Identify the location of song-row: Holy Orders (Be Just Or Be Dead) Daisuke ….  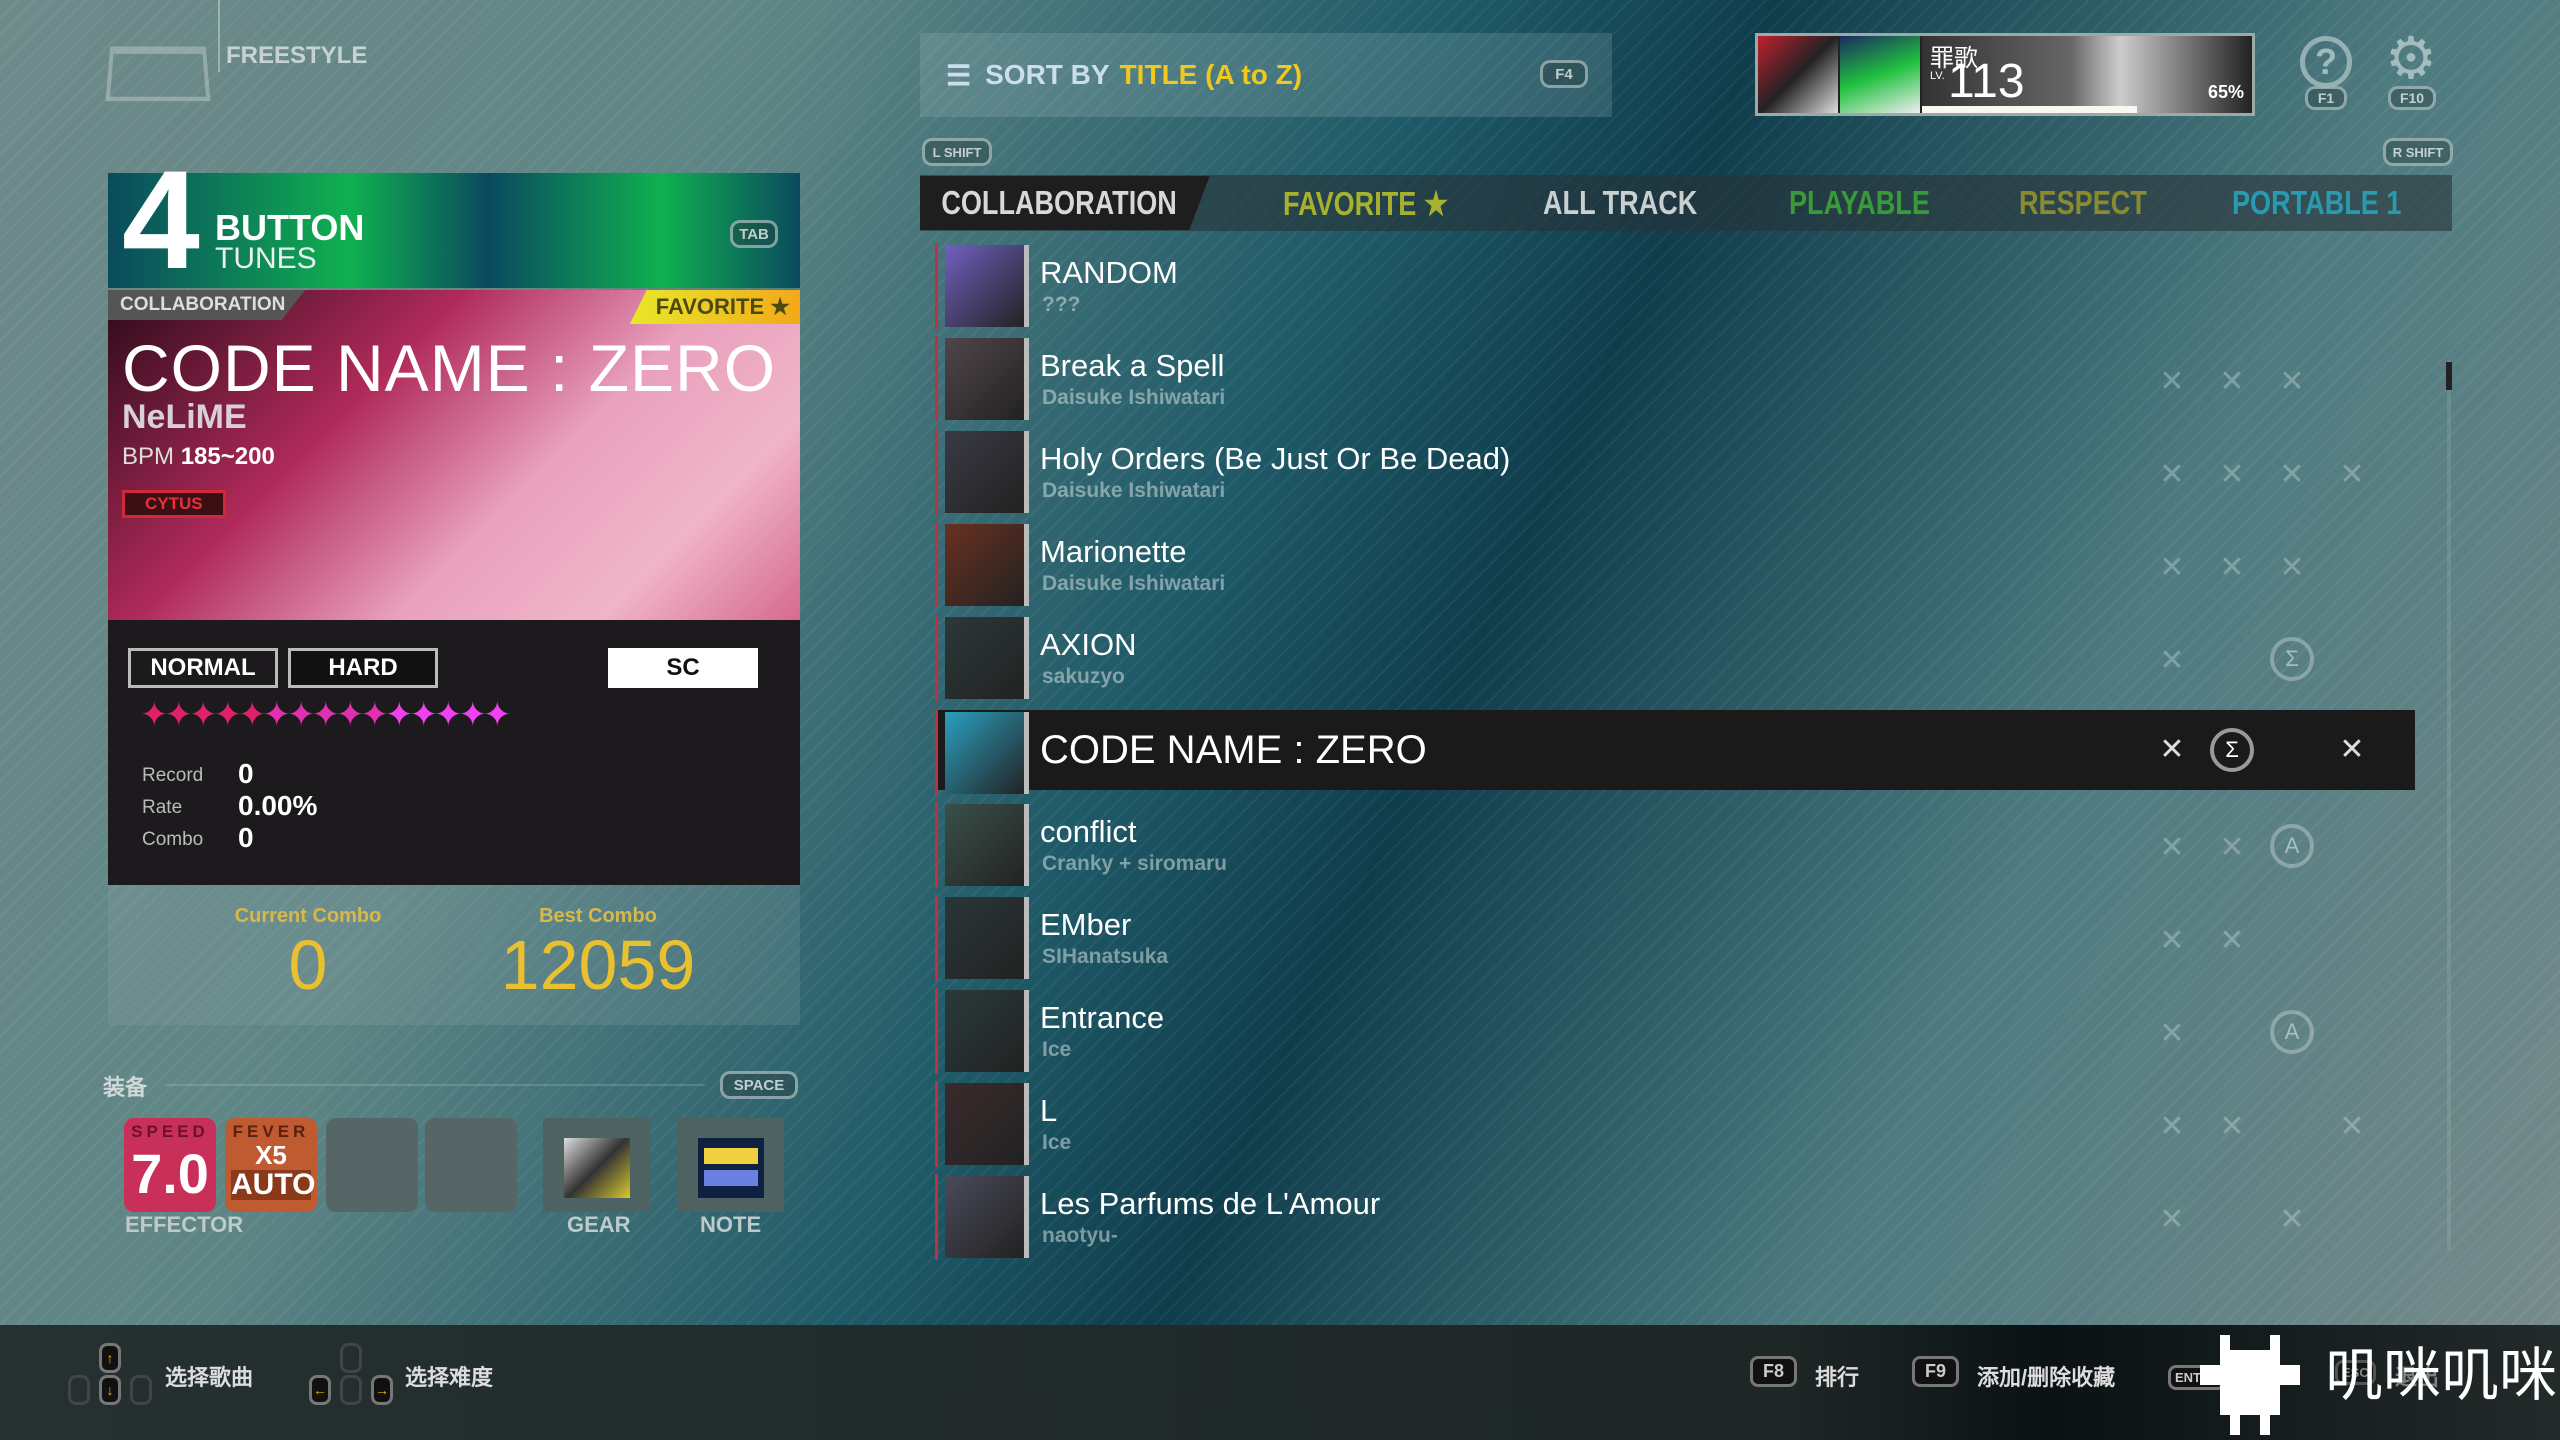
(1675, 472).